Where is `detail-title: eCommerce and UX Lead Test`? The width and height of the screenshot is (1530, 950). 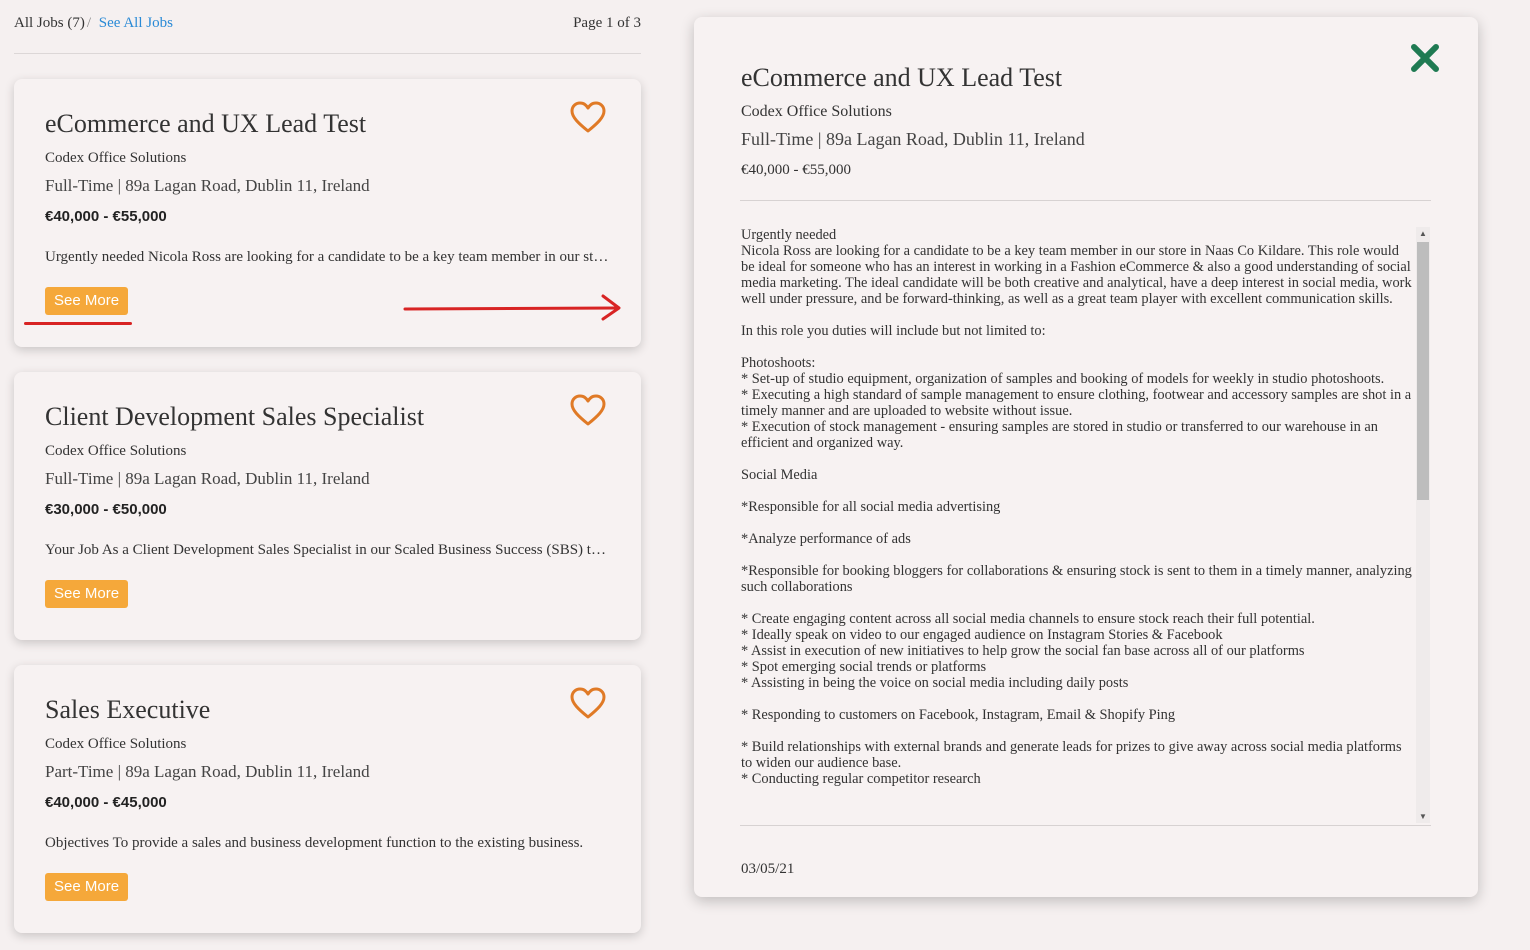
detail-title: eCommerce and UX Lead Test is located at coordinates (902, 77).